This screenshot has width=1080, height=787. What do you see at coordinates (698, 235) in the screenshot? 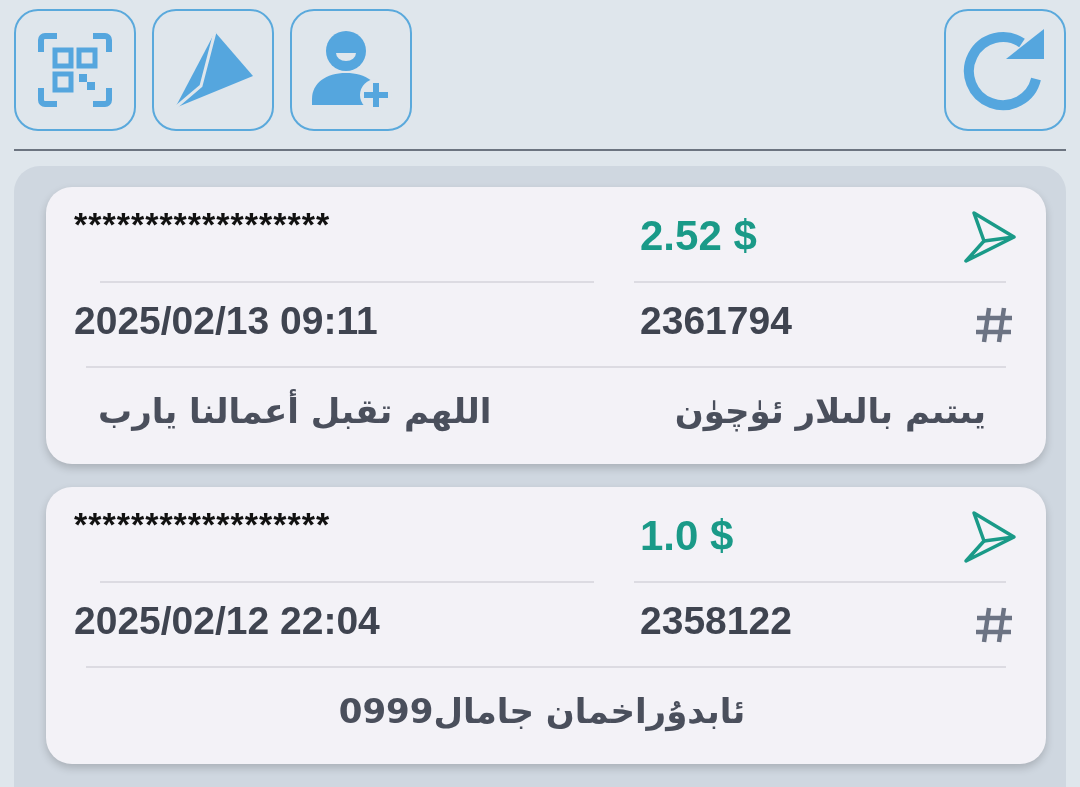
I see `amount: 2.52 $` at bounding box center [698, 235].